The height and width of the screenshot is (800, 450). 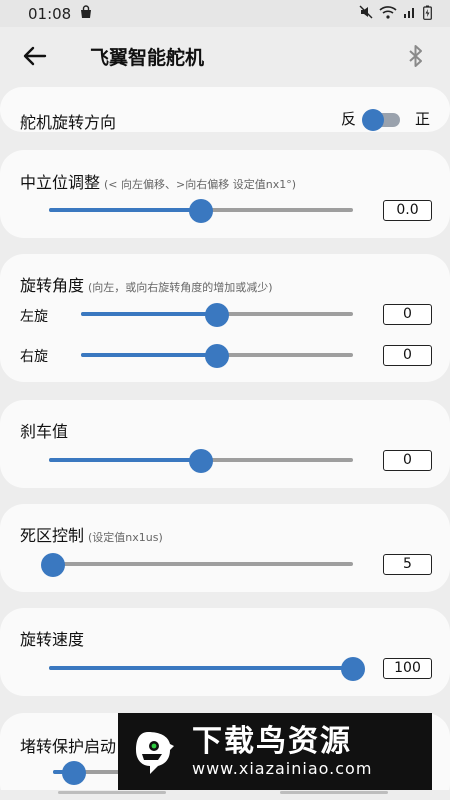 I want to click on bird-logo-icon, so click(x=157, y=752).